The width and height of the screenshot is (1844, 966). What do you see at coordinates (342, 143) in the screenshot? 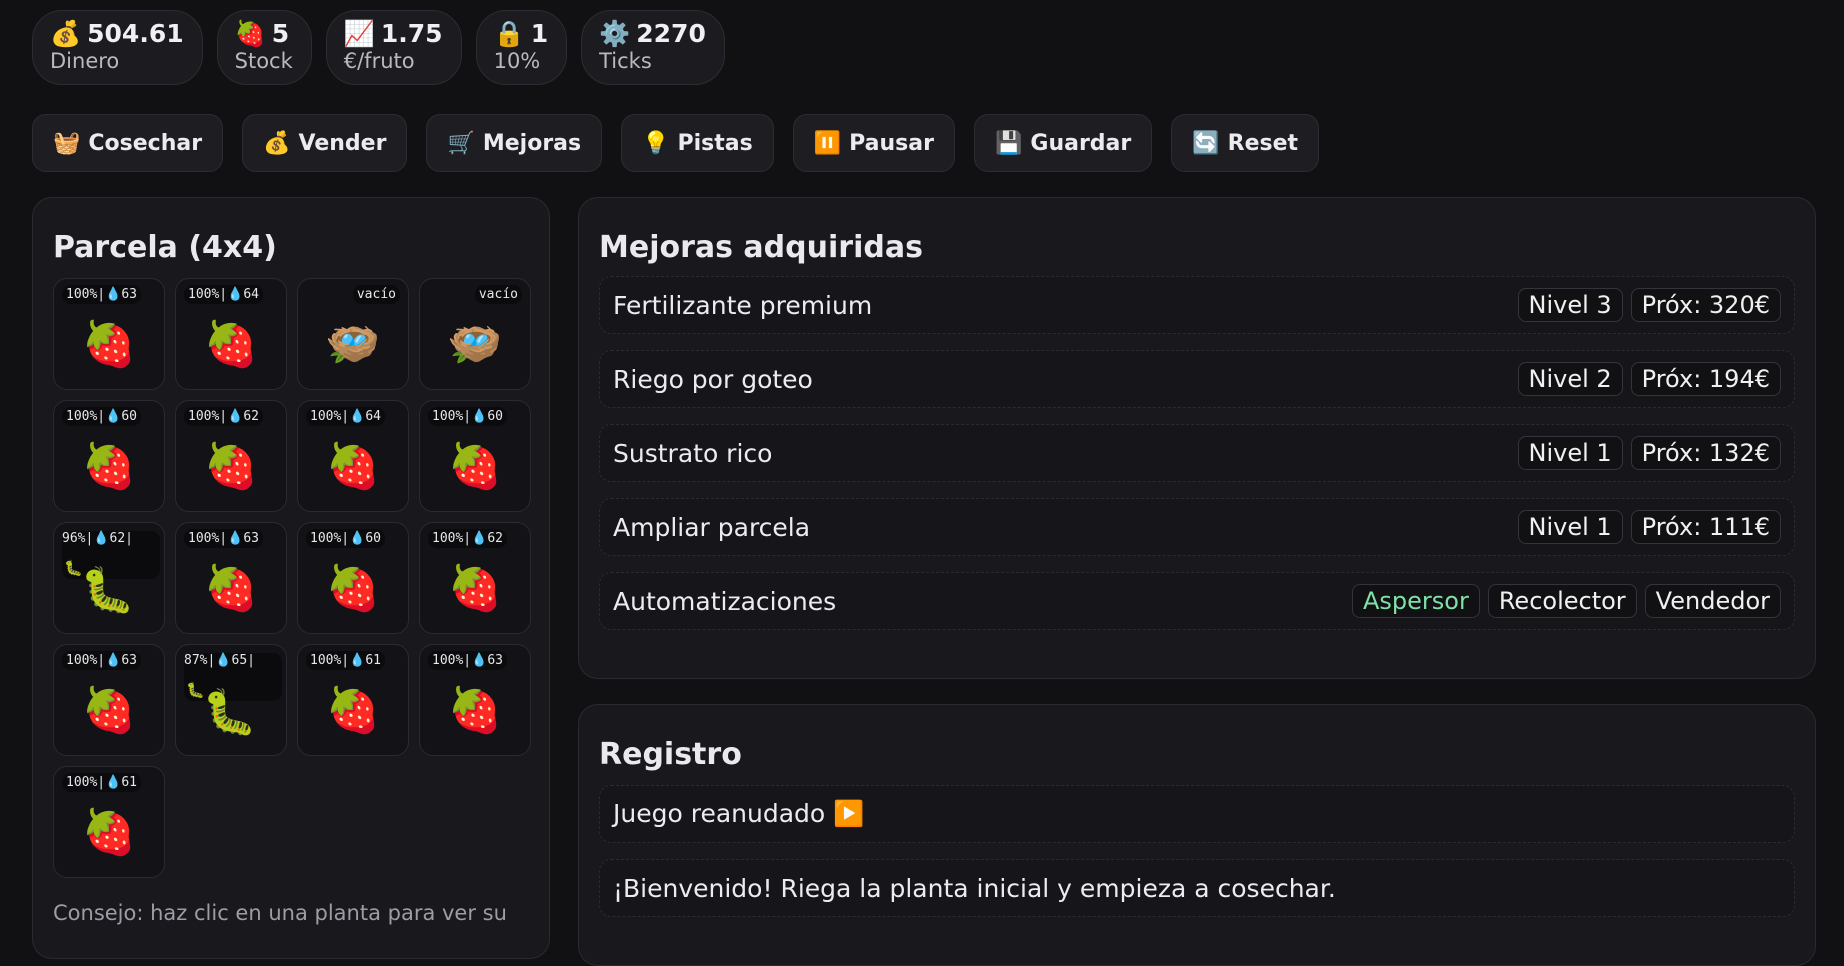
I see `button-label: Vender` at bounding box center [342, 143].